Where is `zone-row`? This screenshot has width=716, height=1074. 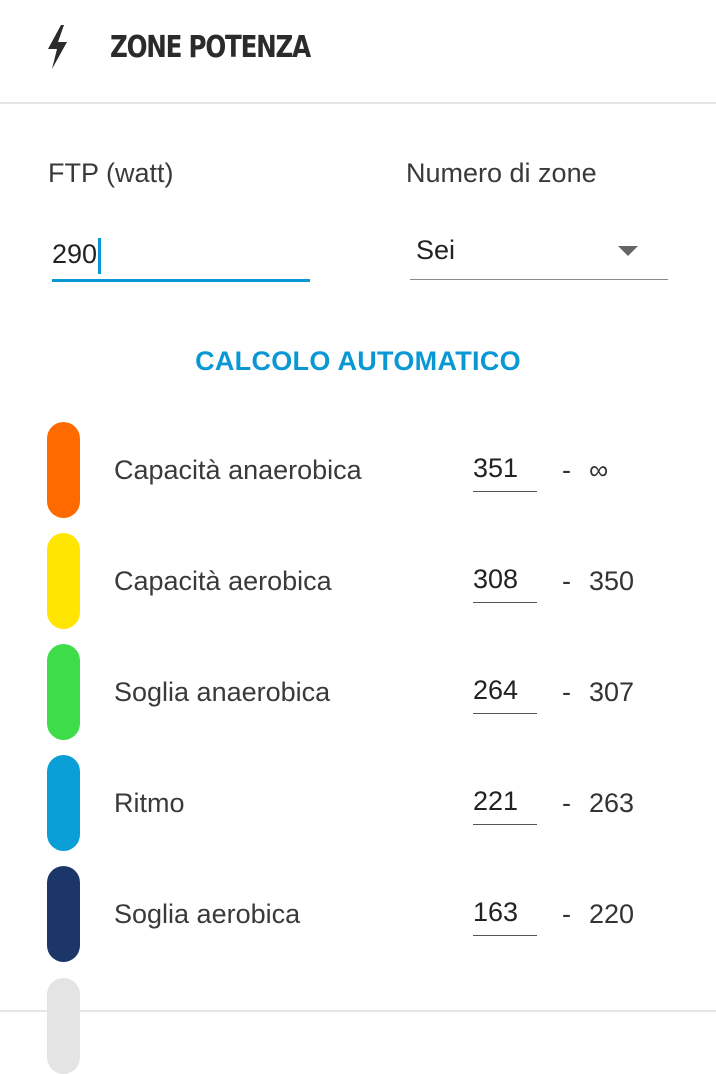
zone-row is located at coordinates (358, 1026).